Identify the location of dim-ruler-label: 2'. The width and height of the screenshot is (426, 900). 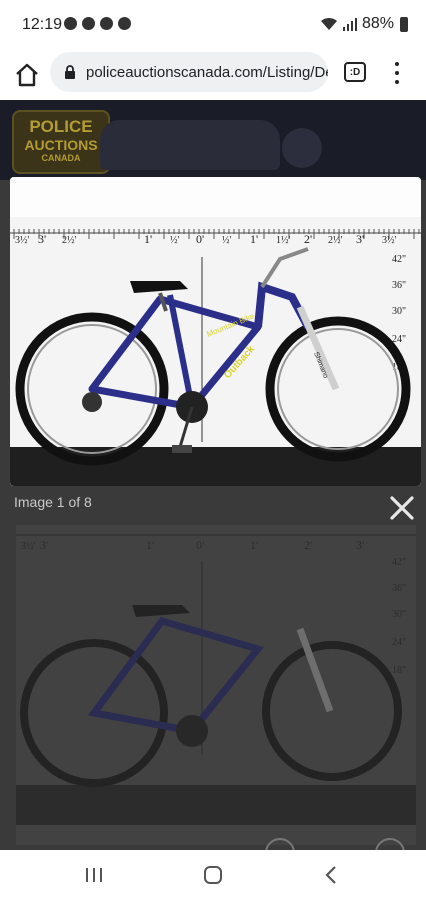
(308, 545).